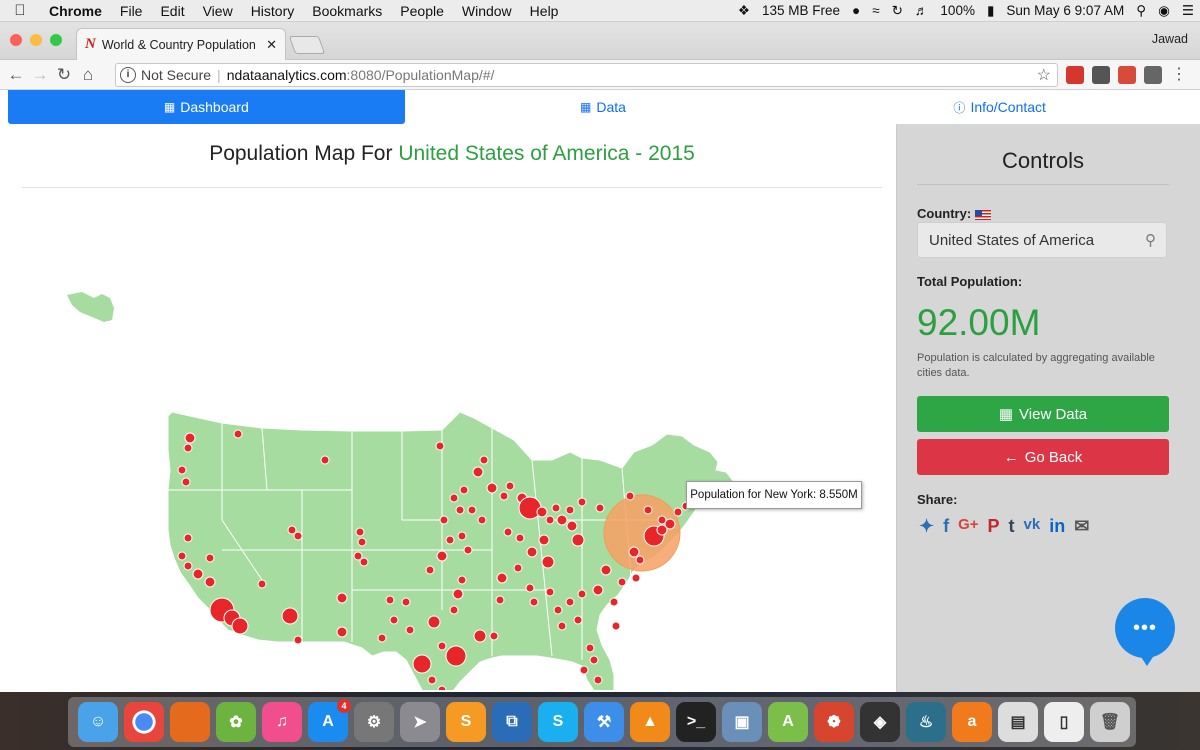 The width and height of the screenshot is (1200, 750). Describe the element at coordinates (307, 45) in the screenshot. I see `new-tab-button` at that location.